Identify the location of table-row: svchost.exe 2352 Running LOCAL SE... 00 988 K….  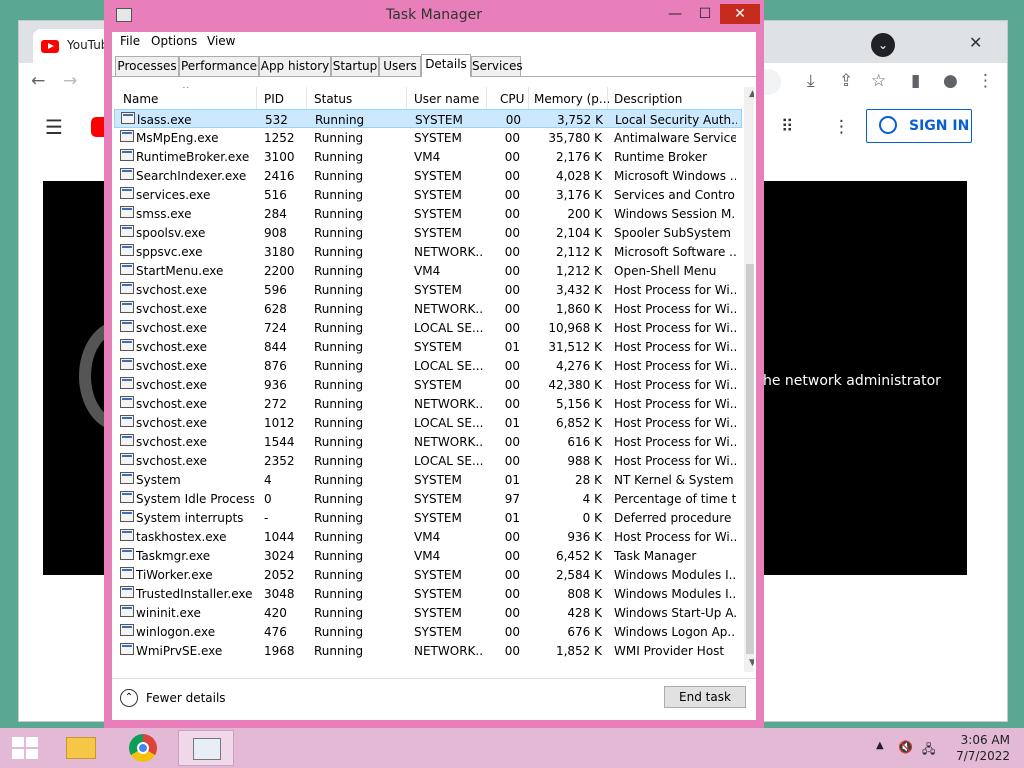
(428, 460).